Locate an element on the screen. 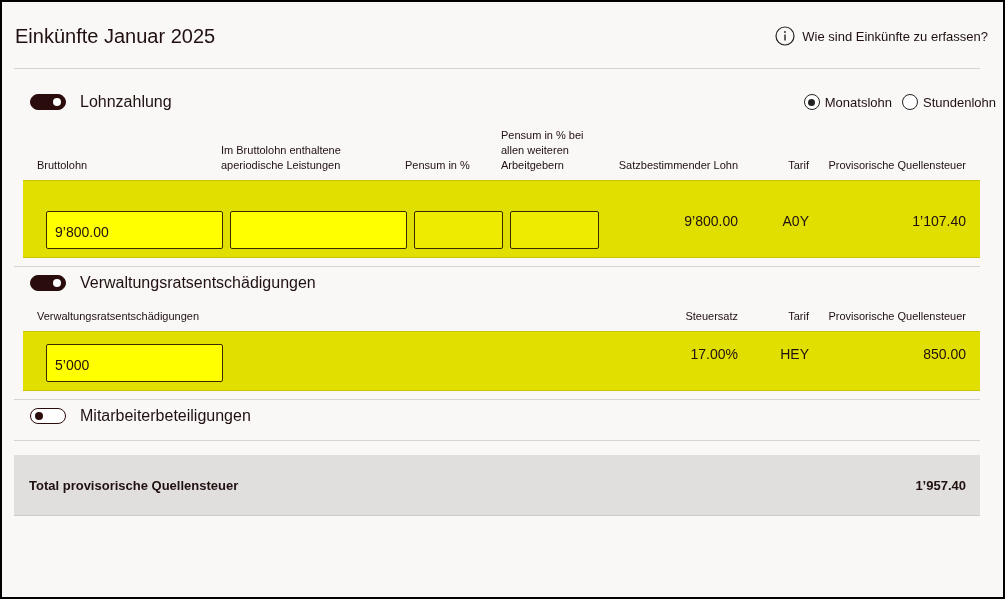 This screenshot has width=1005, height=599. total-label: Total provisorische Quellensteuer is located at coordinates (134, 485).